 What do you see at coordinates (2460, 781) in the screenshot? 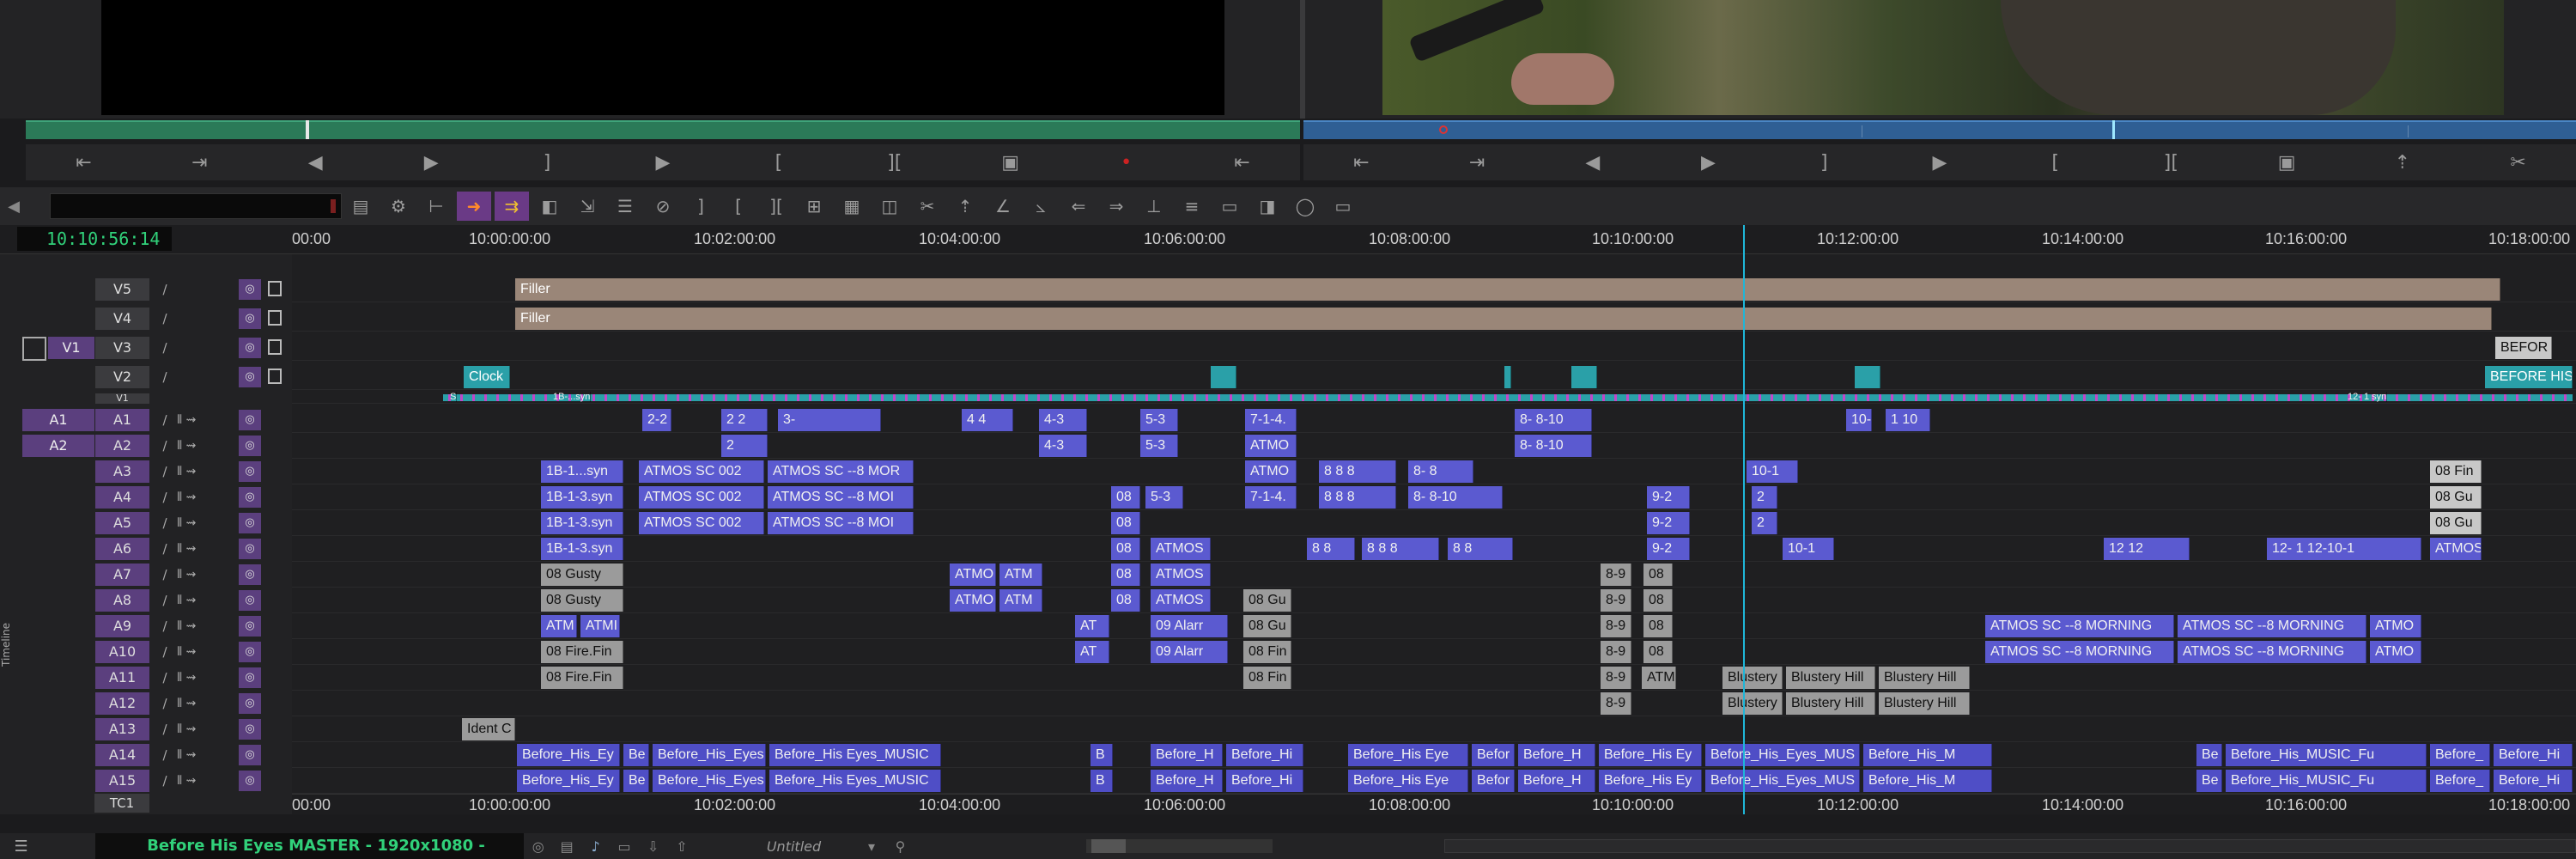
I see `clip: Before_` at bounding box center [2460, 781].